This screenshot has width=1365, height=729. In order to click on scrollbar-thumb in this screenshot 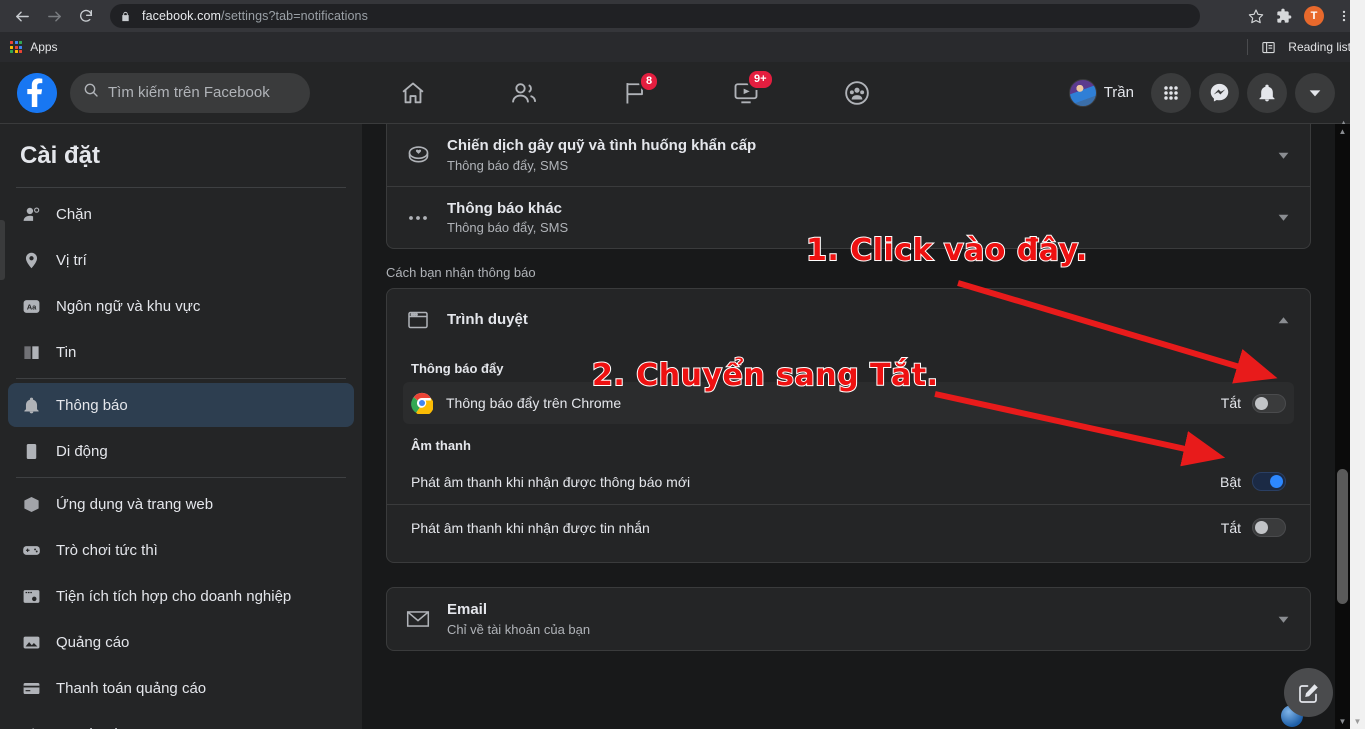, I will do `click(1342, 536)`.